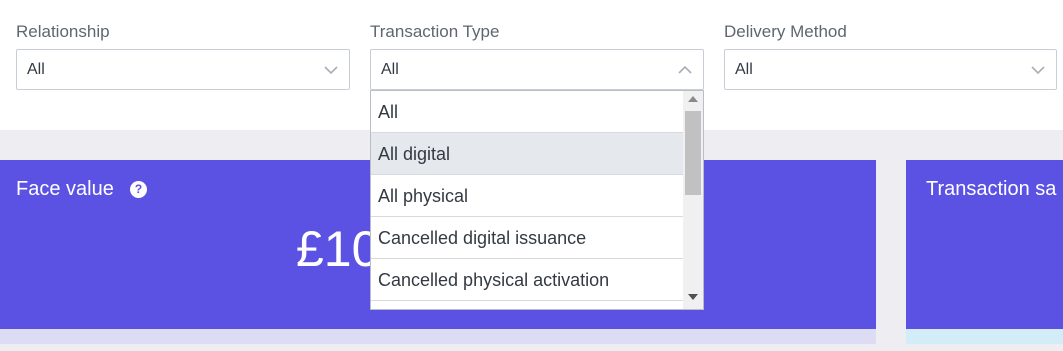 The image size is (1063, 351). Describe the element at coordinates (527, 112) in the screenshot. I see `option-all: All` at that location.